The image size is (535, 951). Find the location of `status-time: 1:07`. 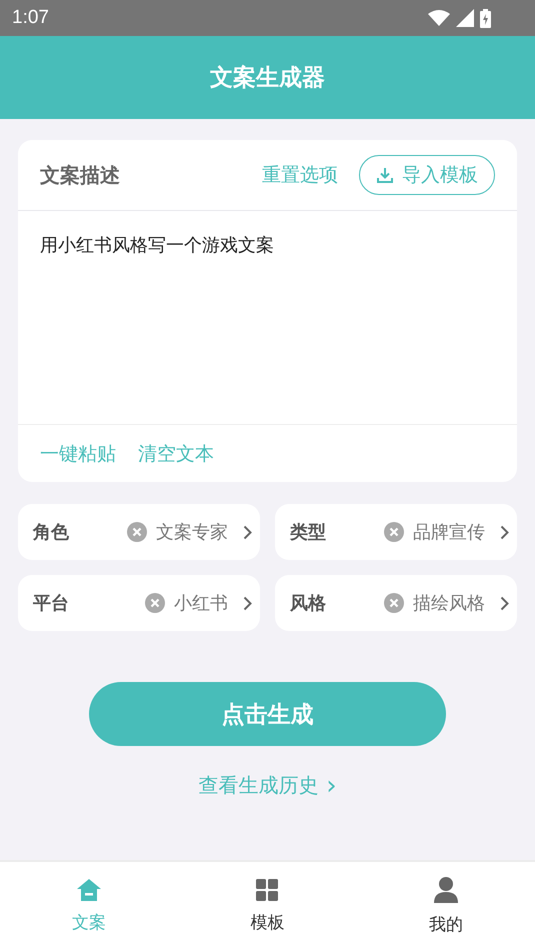

status-time: 1:07 is located at coordinates (30, 18).